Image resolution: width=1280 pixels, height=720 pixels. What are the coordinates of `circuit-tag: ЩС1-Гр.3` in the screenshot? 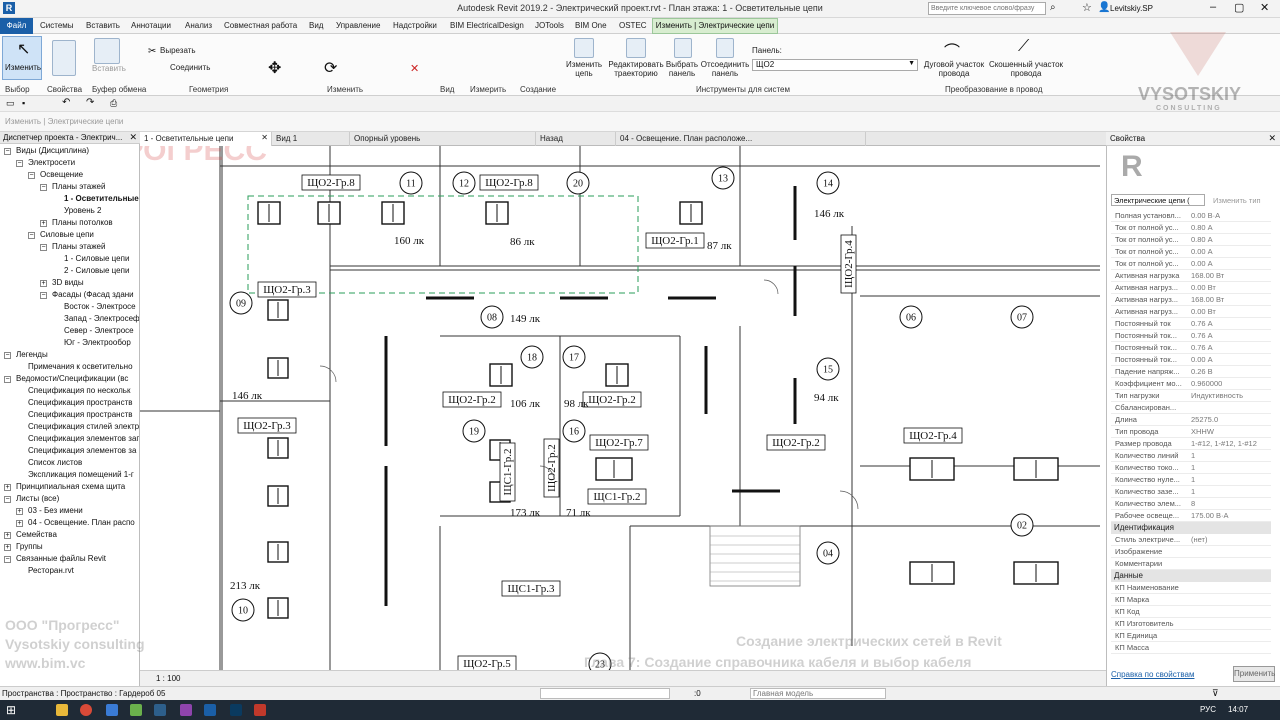 It's located at (531, 588).